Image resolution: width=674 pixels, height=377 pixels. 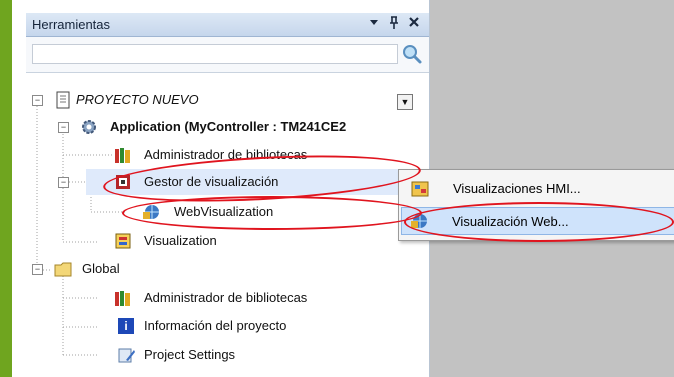 I want to click on search-row, so click(x=227, y=55).